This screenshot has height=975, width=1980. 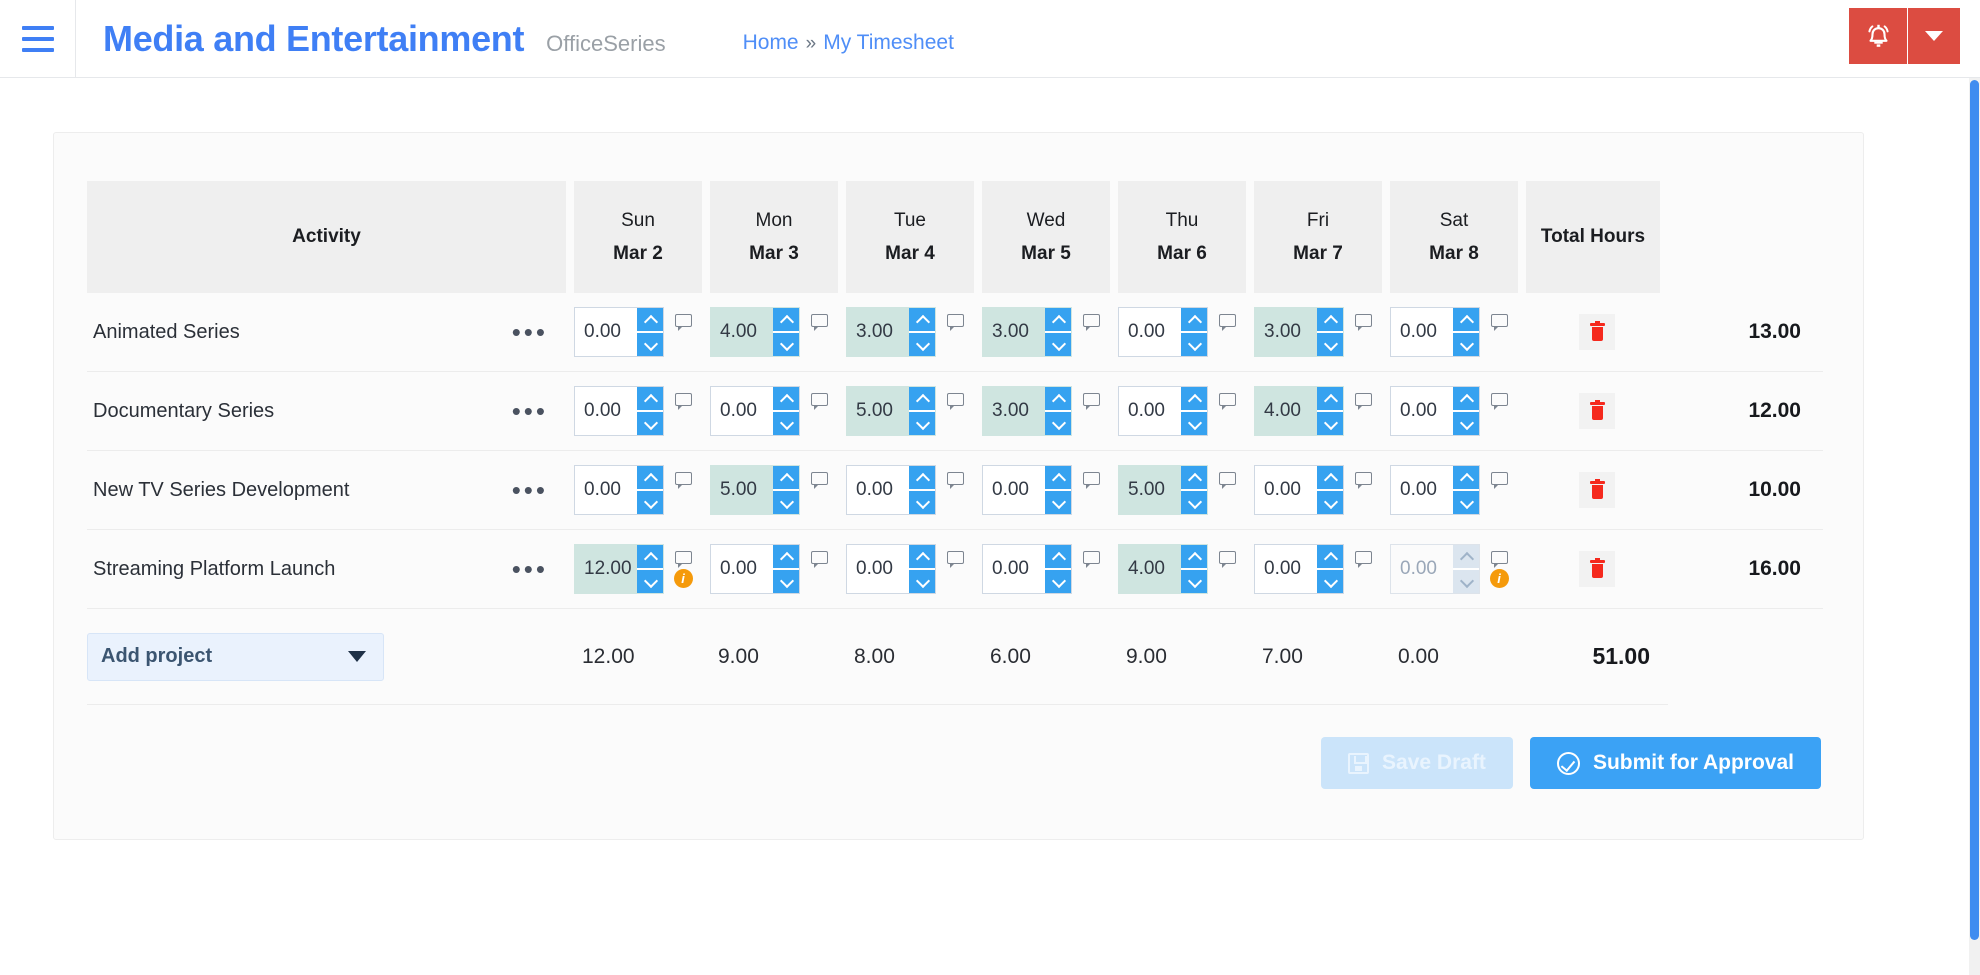 What do you see at coordinates (235, 656) in the screenshot?
I see `add-project-dropdown: Add project` at bounding box center [235, 656].